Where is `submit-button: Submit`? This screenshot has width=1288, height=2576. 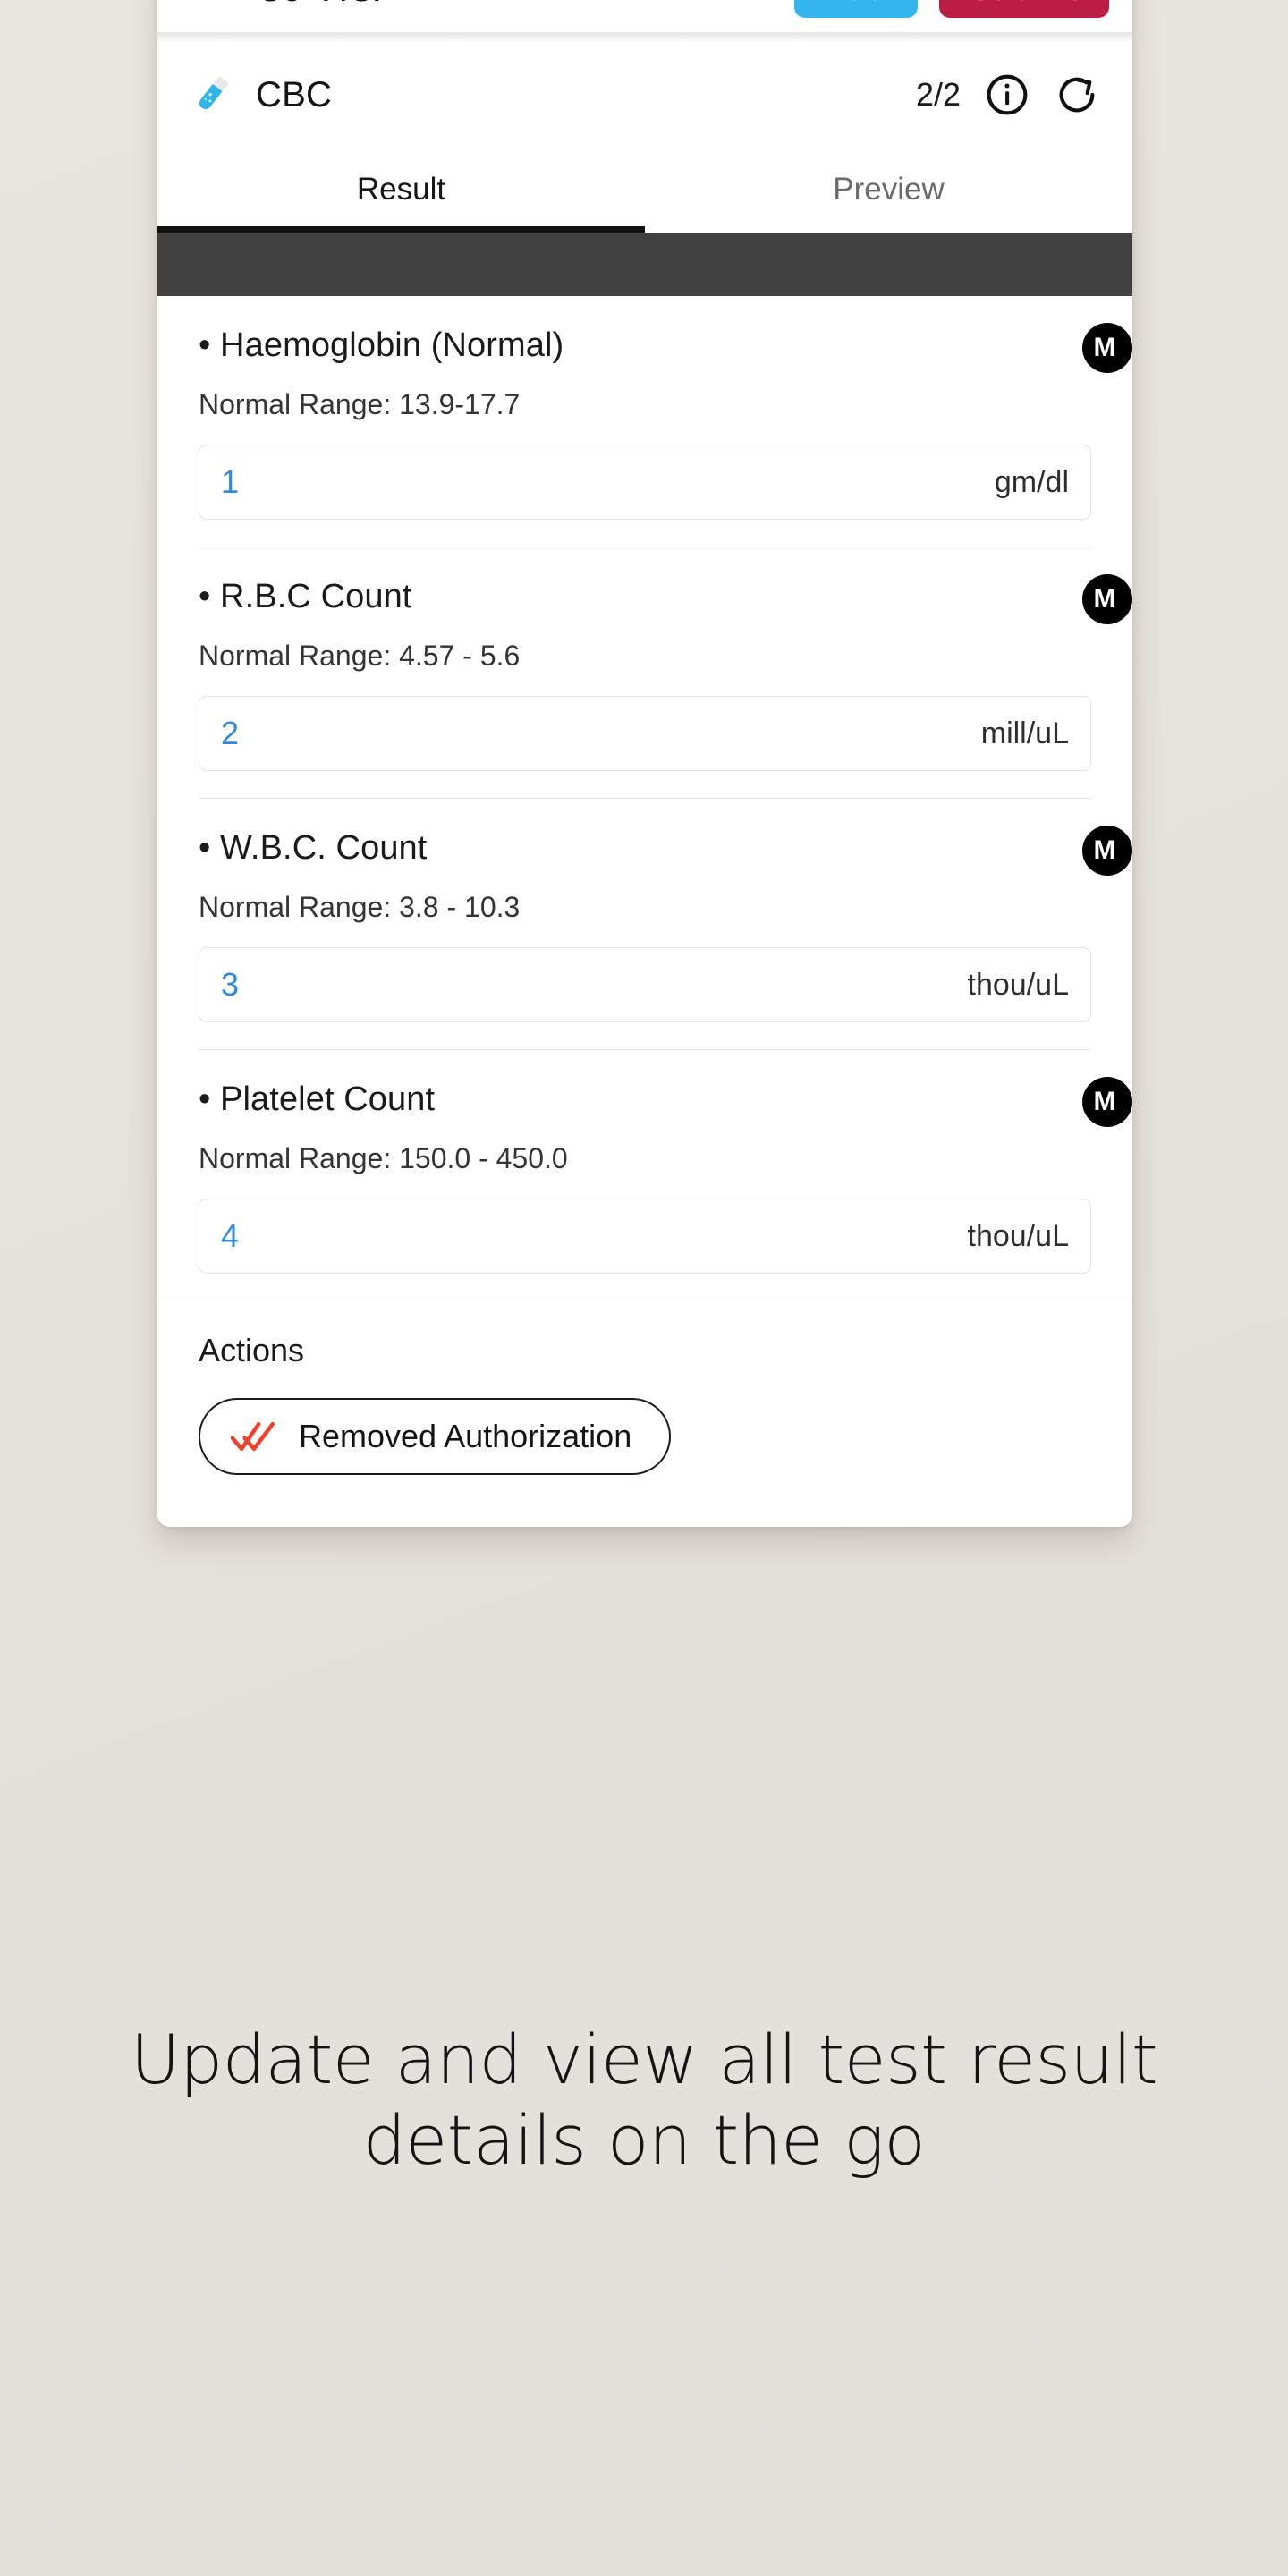
submit-button: Submit is located at coordinates (1024, 9).